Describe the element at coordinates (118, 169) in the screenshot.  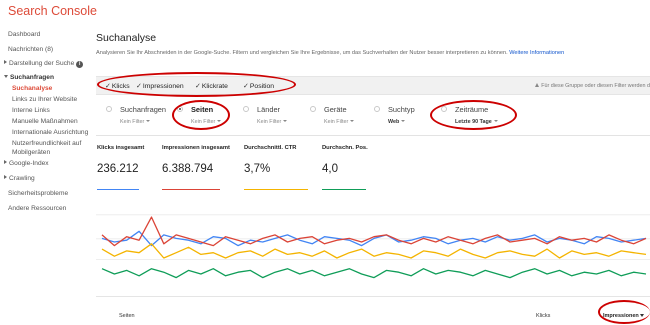
I see `metric-value: 236.212` at that location.